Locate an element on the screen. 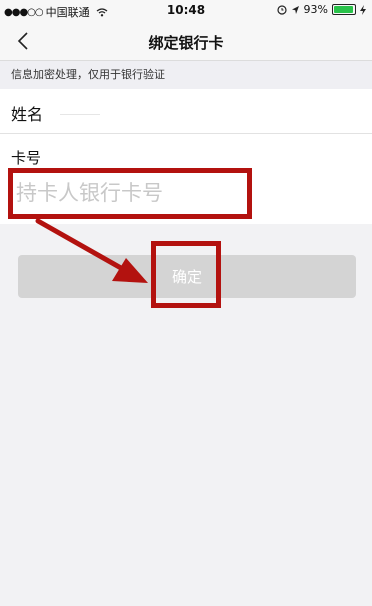 The height and width of the screenshot is (606, 372). name-value is located at coordinates (80, 114).